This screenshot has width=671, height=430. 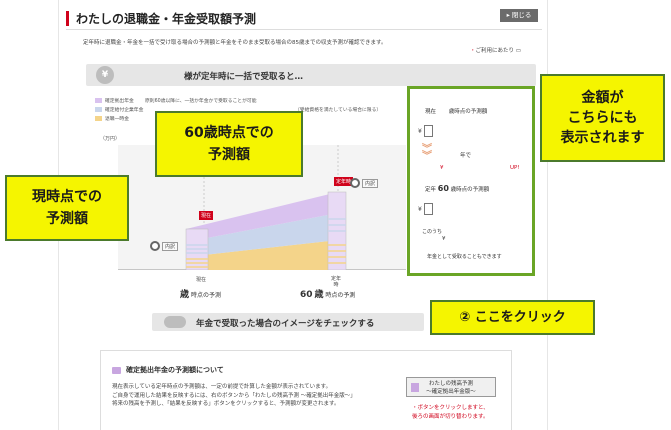 I want to click on yen-bag-icon: ¥, so click(x=105, y=75).